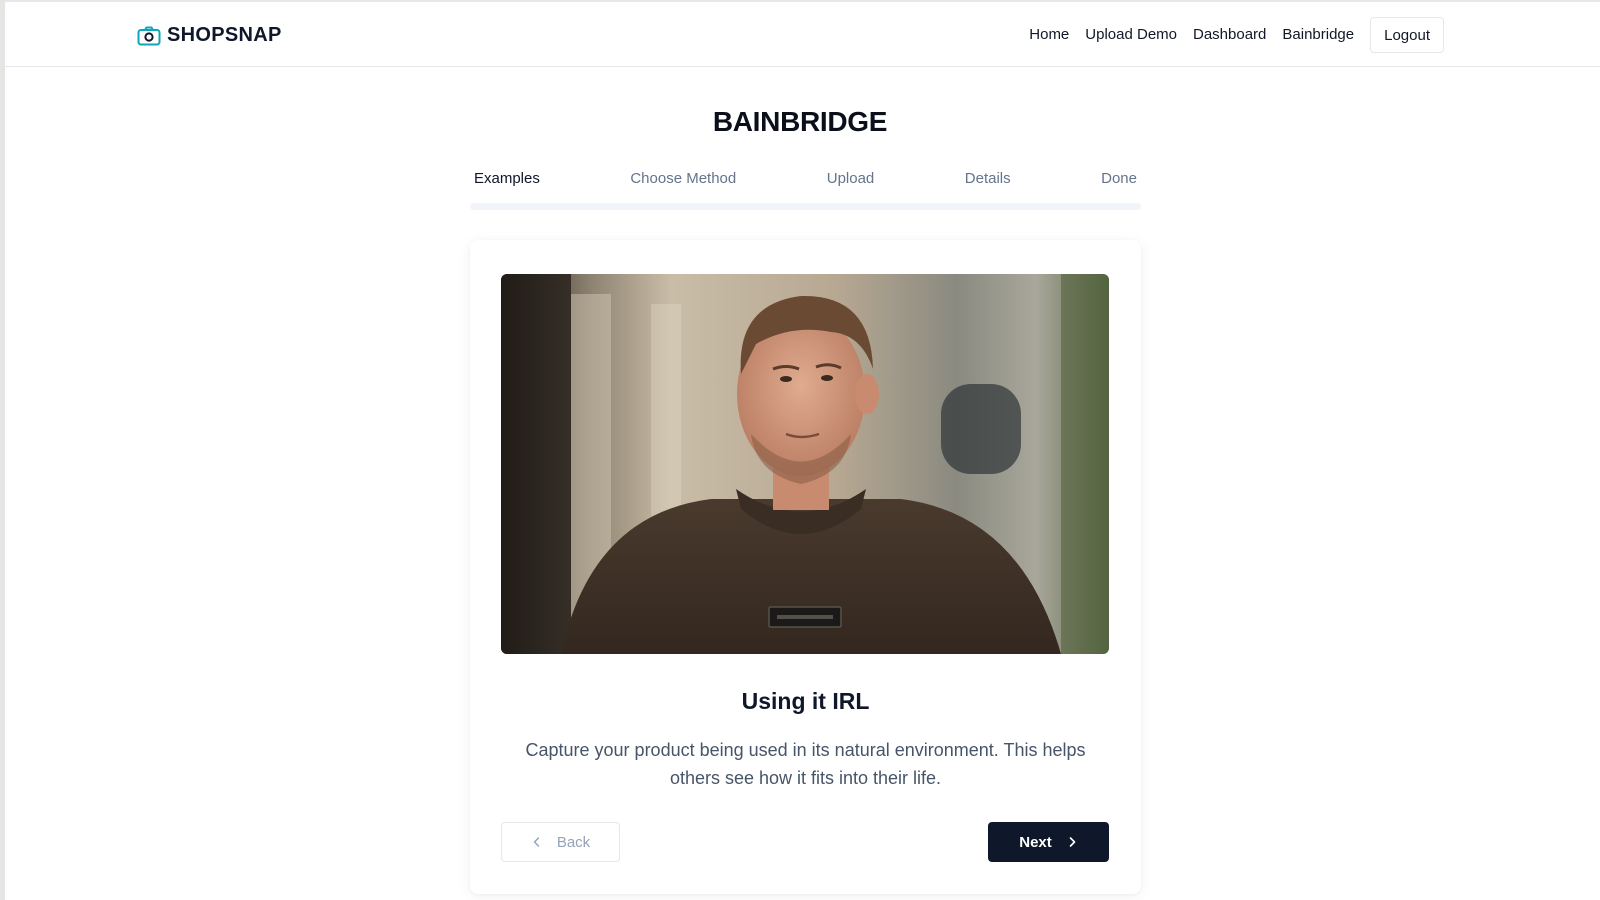 The width and height of the screenshot is (1600, 900). I want to click on chevron-right-icon, so click(1072, 842).